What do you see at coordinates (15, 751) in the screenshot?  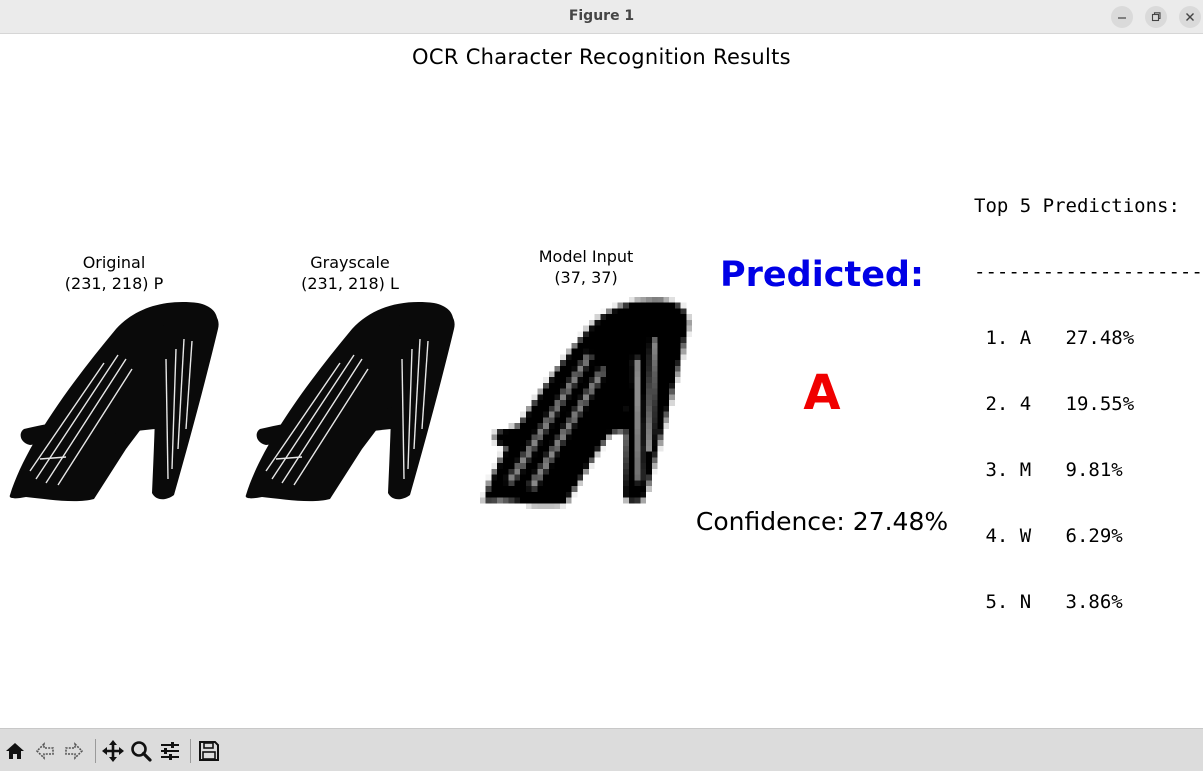 I see `home-button` at bounding box center [15, 751].